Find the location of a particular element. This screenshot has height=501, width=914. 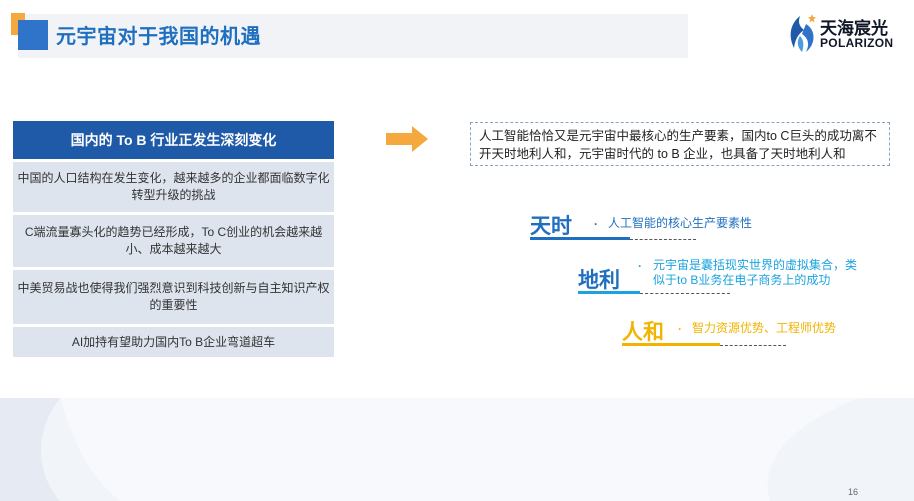

page-number: 16 is located at coordinates (853, 492).